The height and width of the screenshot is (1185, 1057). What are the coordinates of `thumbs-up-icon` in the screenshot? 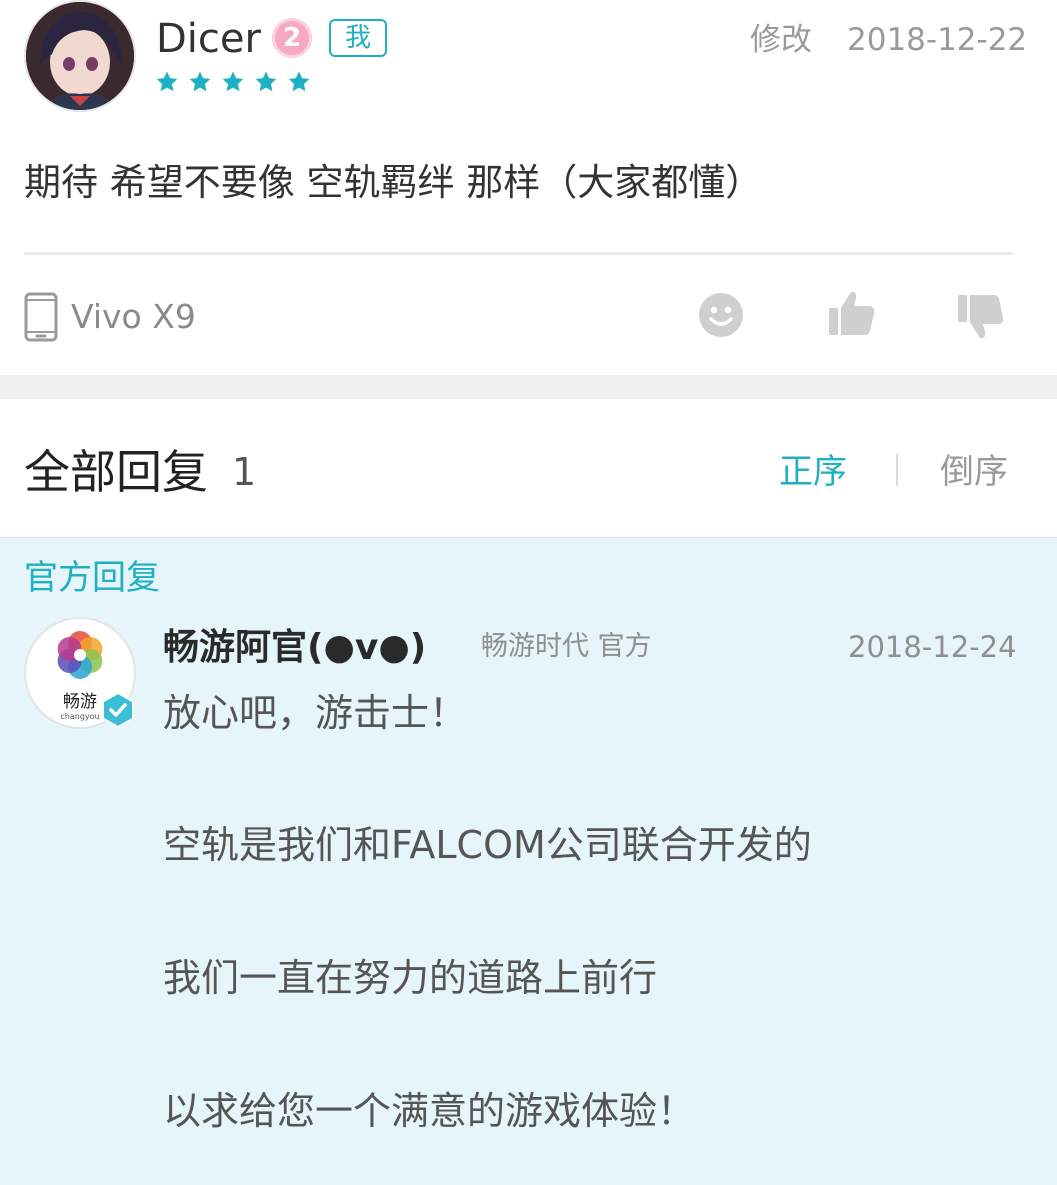 It's located at (851, 313).